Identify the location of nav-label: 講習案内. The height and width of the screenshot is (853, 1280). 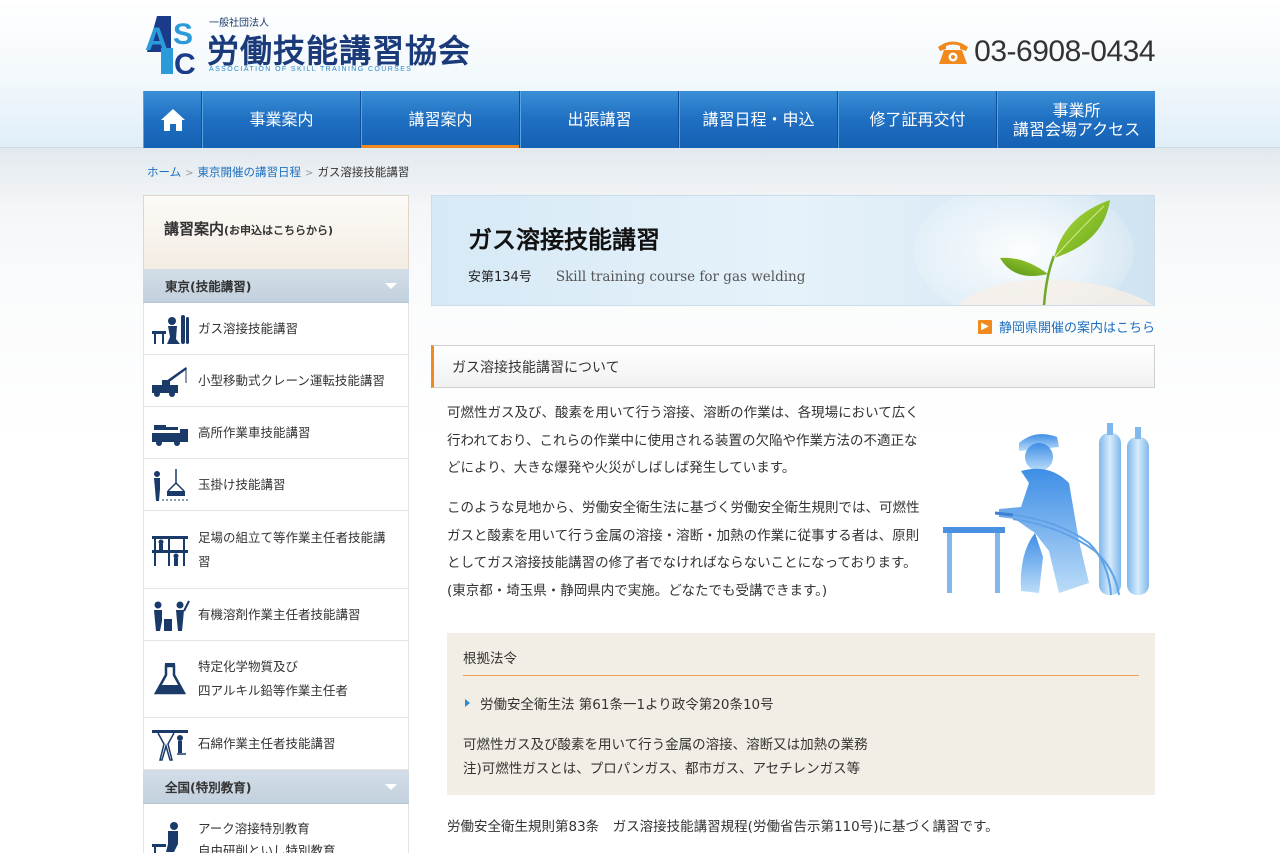
(440, 119).